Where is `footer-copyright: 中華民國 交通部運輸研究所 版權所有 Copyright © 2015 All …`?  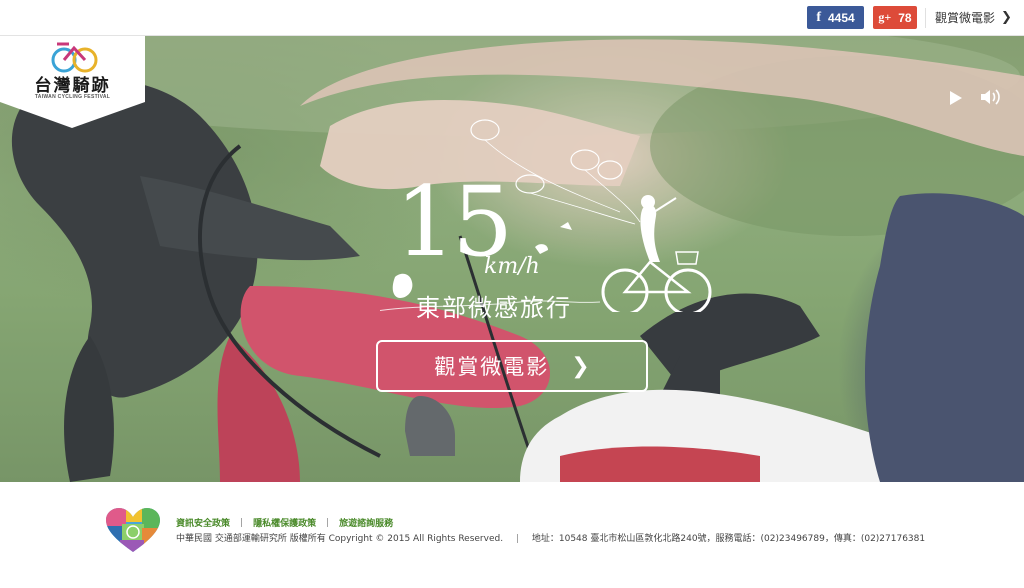 footer-copyright: 中華民國 交通部運輸研究所 版權所有 Copyright © 2015 All … is located at coordinates (340, 539).